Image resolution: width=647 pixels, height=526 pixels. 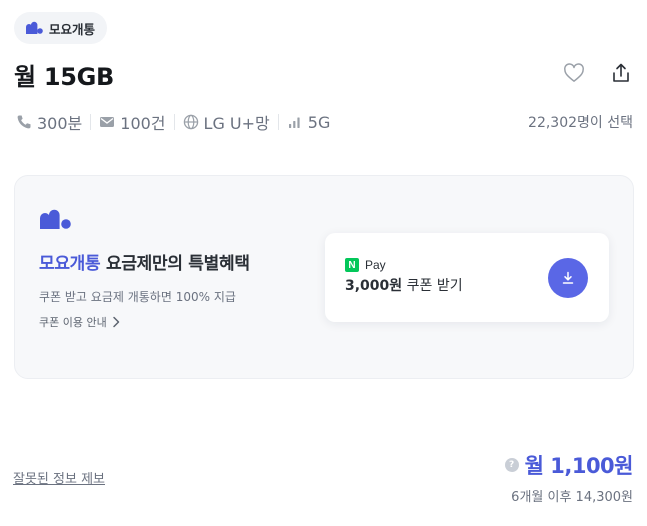 I want to click on promo-headline: 모요개통 요금제만의 특별혜택, so click(x=144, y=261).